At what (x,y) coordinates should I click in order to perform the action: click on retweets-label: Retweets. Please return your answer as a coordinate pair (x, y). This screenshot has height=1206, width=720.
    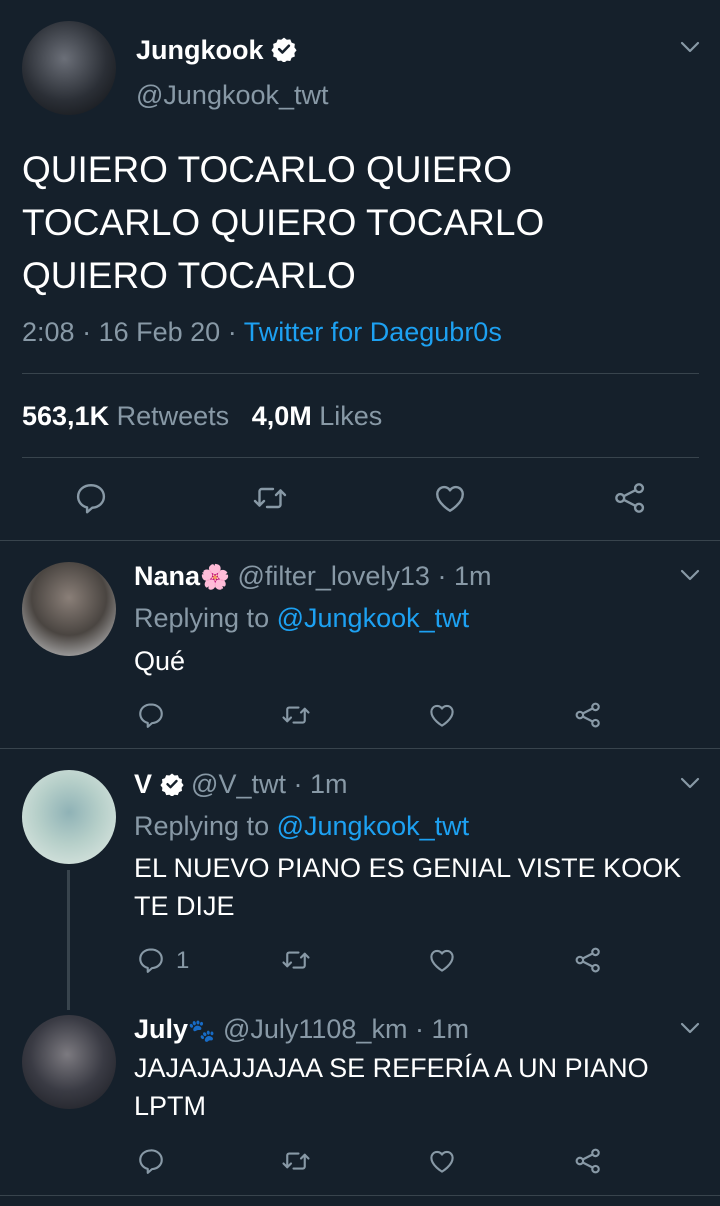
    Looking at the image, I should click on (173, 416).